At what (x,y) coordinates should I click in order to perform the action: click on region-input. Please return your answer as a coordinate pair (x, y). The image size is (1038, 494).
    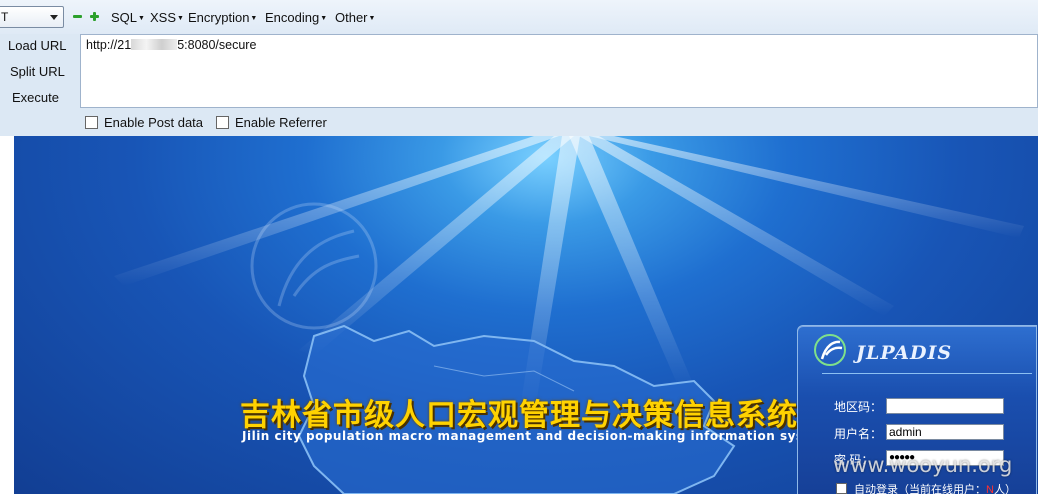
    Looking at the image, I should click on (945, 406).